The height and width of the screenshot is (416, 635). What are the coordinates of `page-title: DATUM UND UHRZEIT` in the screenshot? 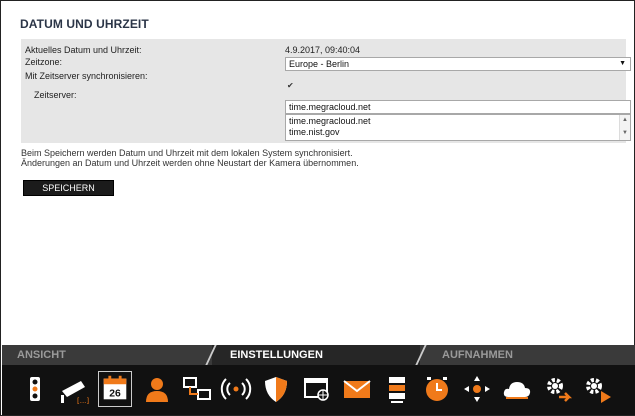 It's located at (84, 24).